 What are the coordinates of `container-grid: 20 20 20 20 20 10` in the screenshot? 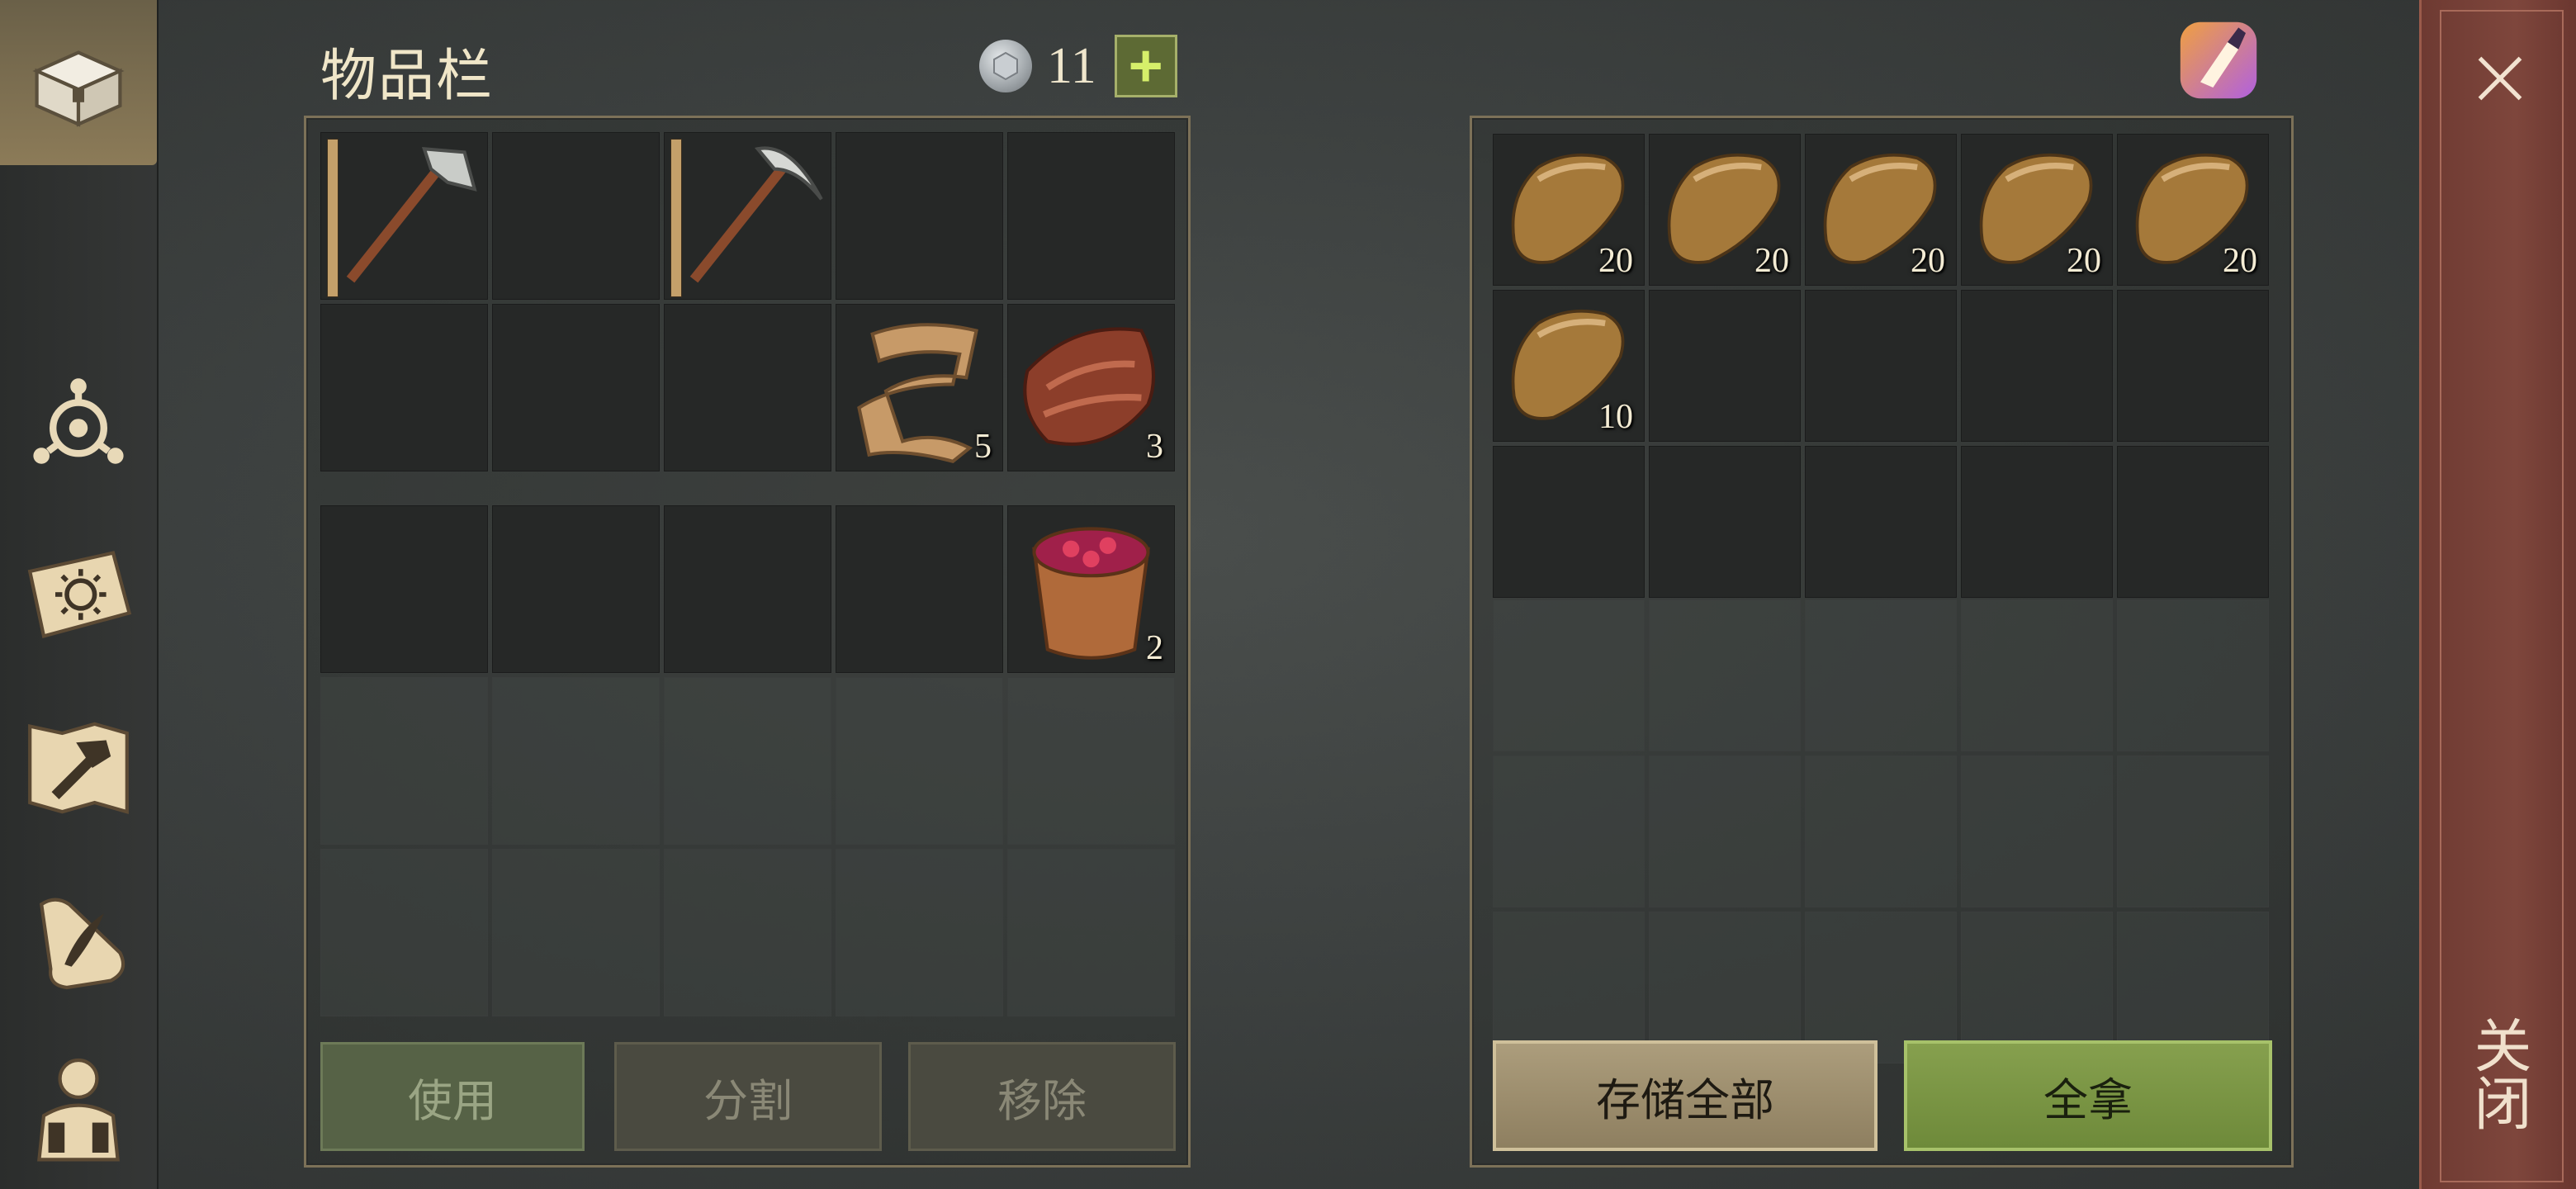 It's located at (1881, 366).